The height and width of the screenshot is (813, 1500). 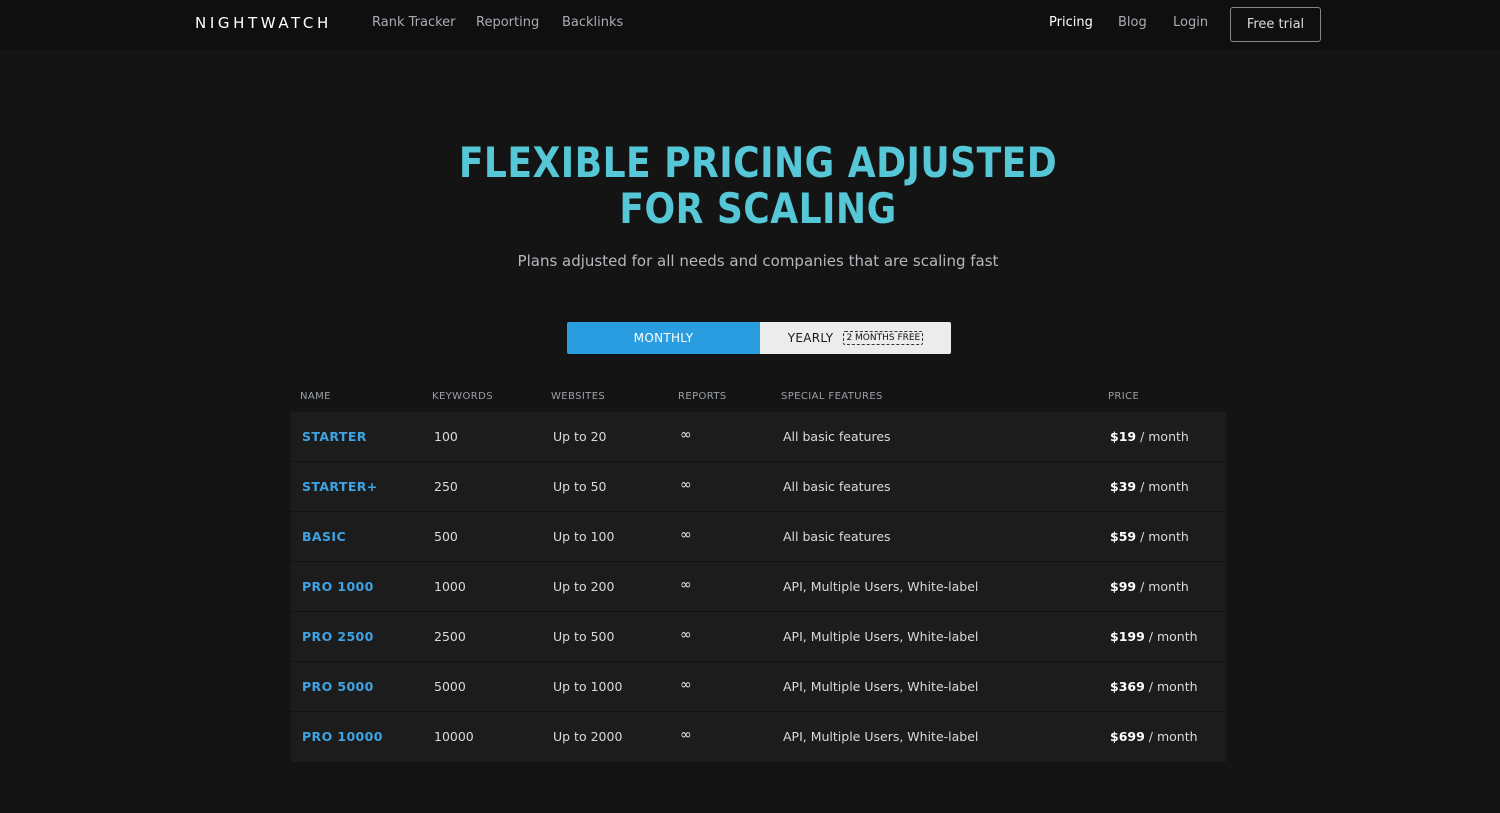 I want to click on plan-websites: Up to 500, so click(x=584, y=636).